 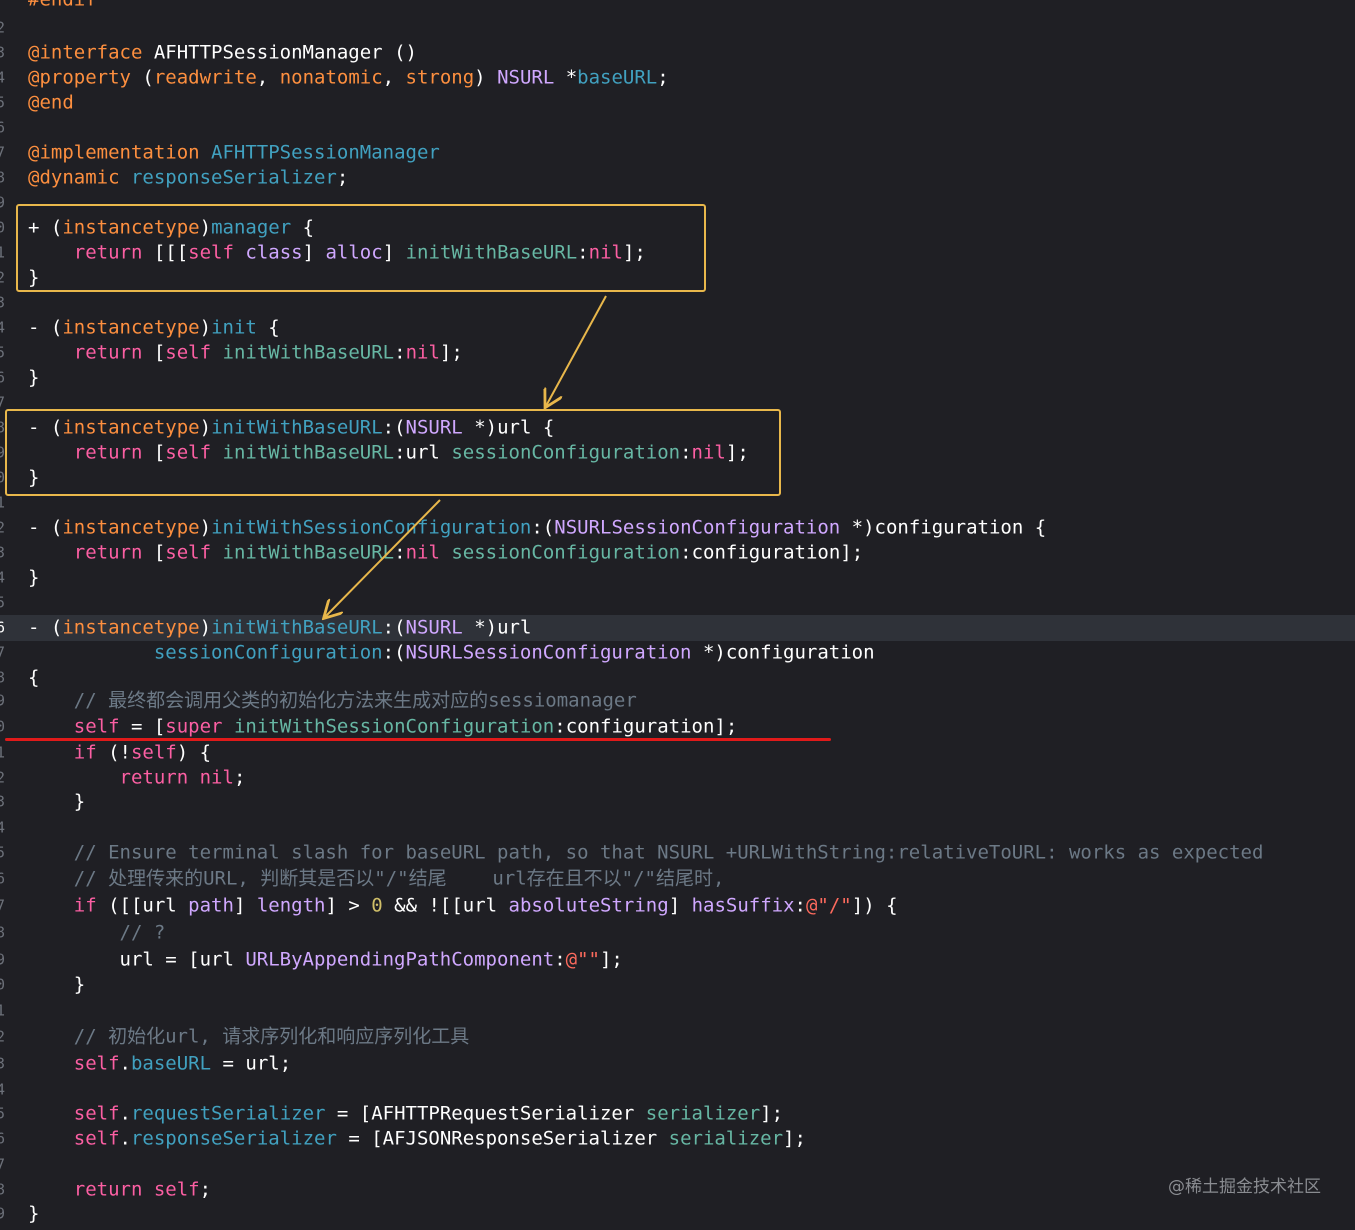 I want to click on red-underline-super-init, so click(x=418, y=739).